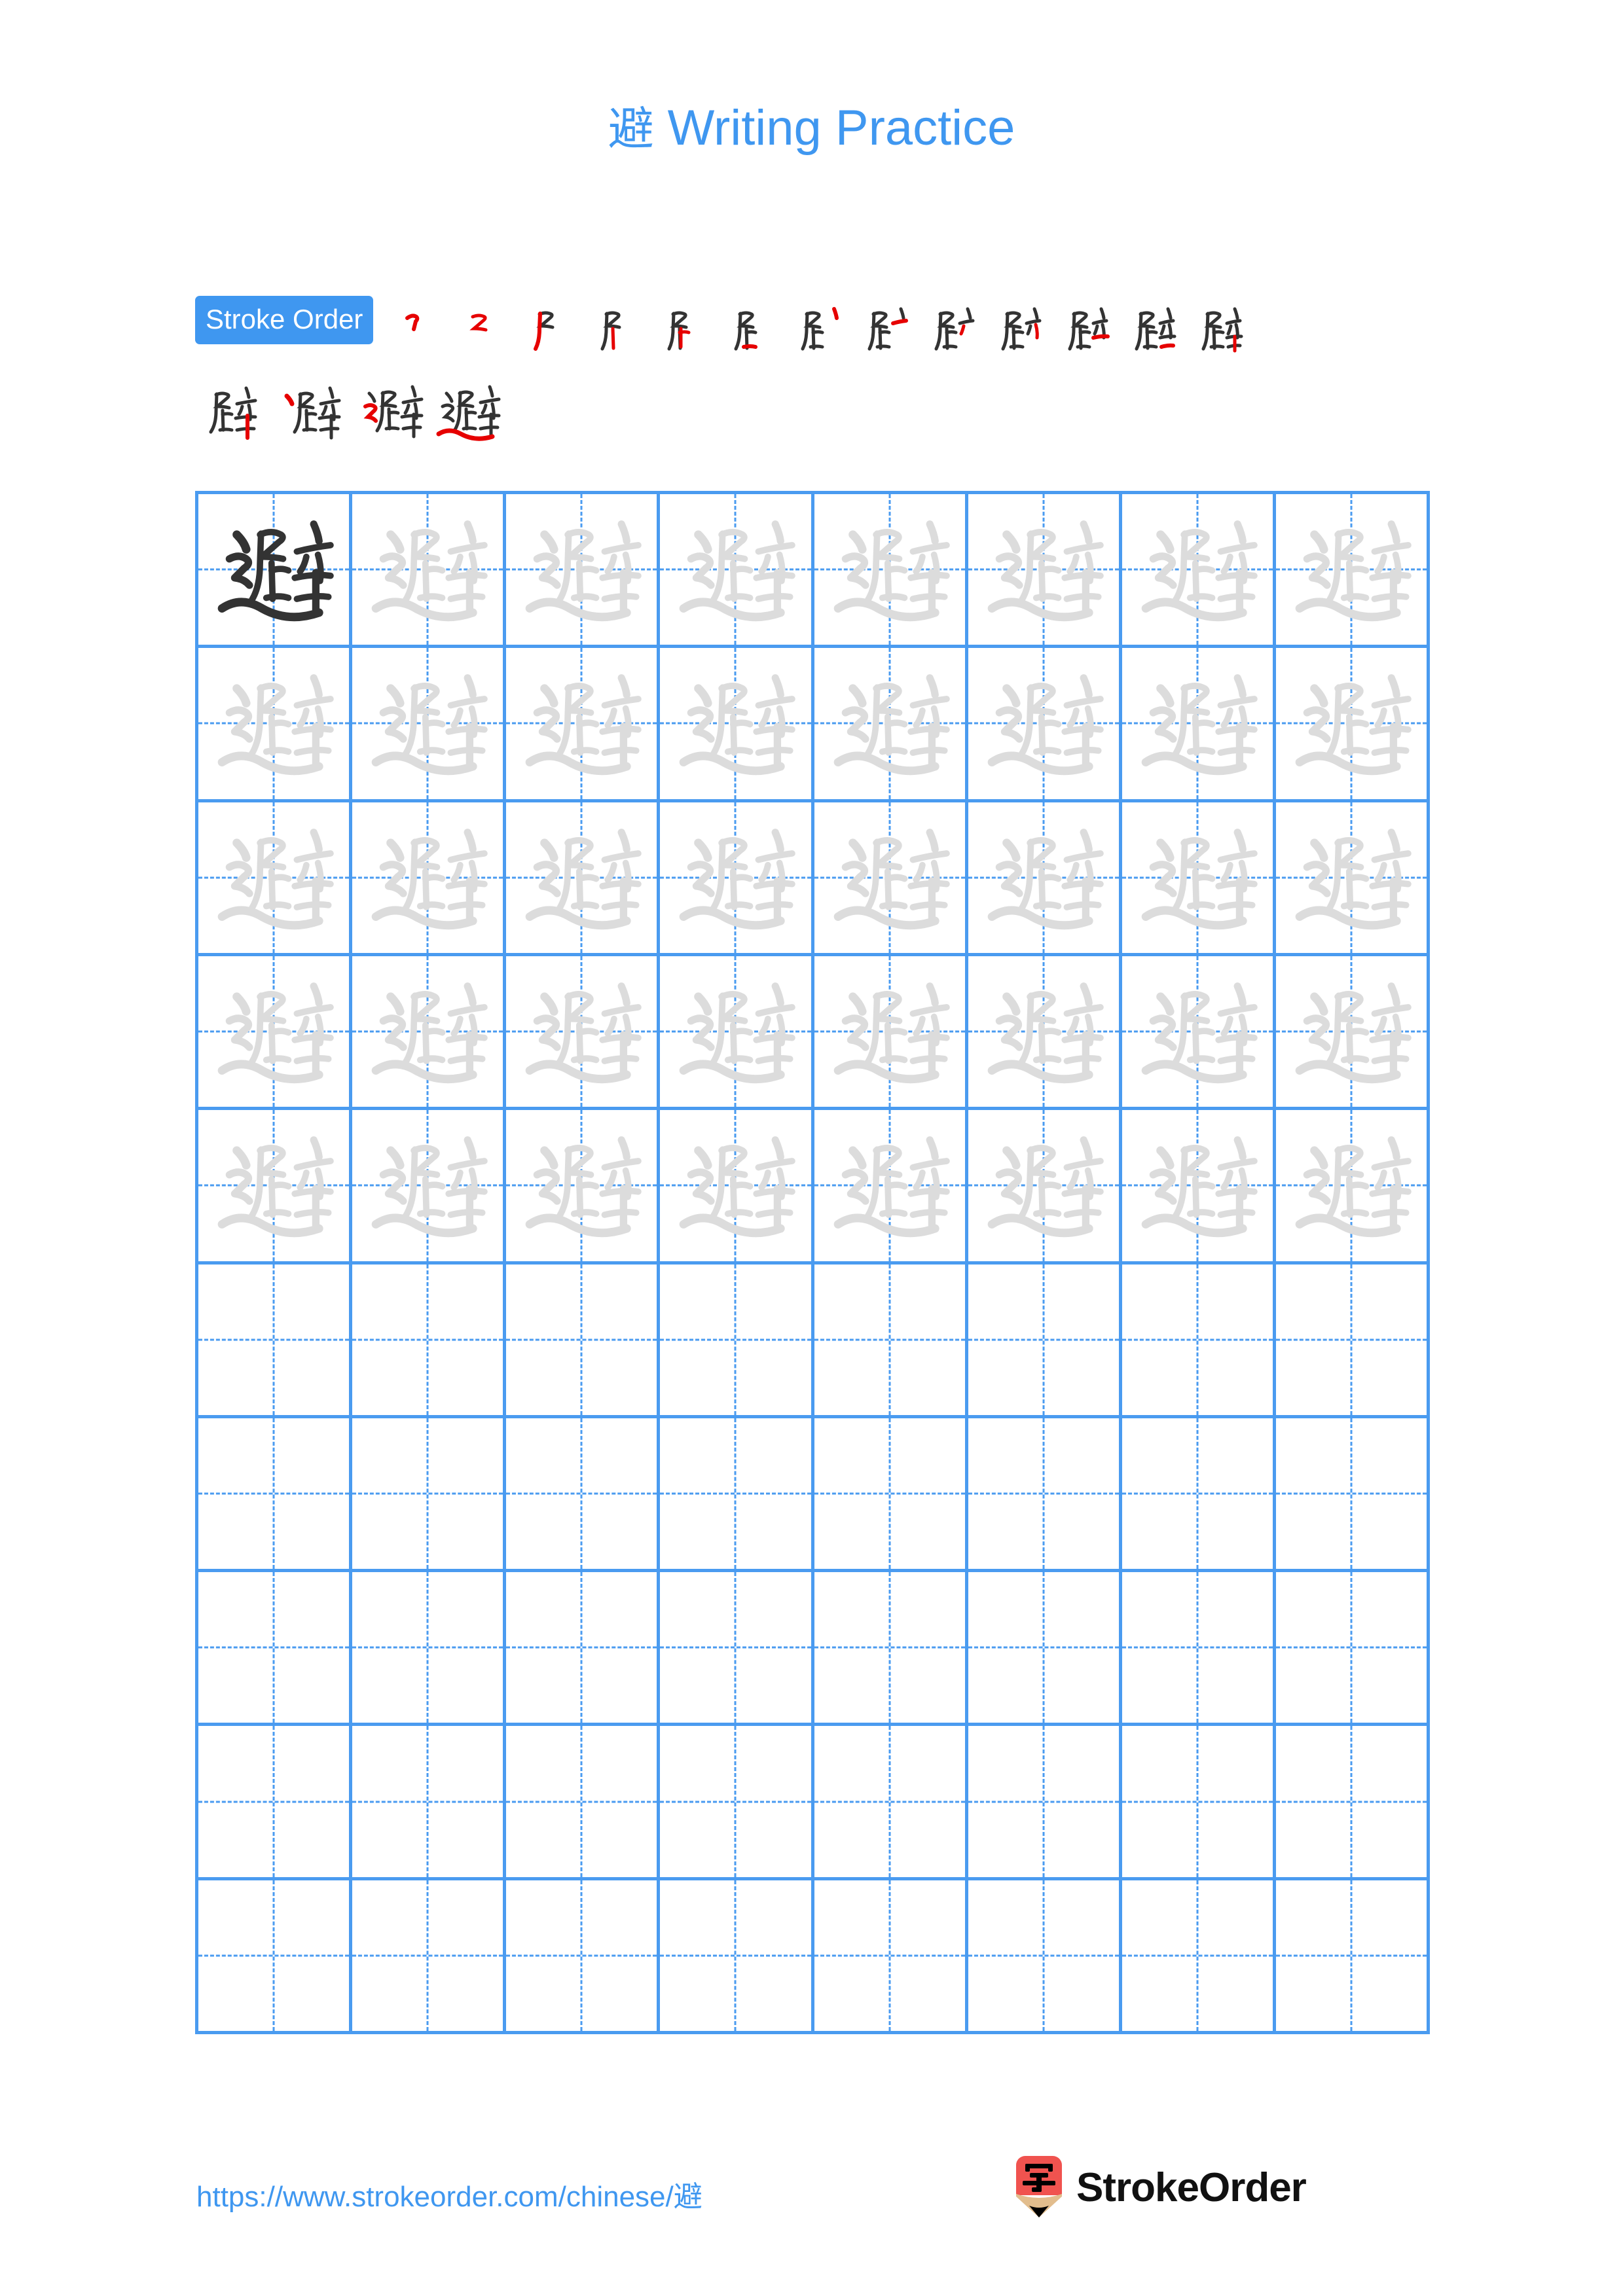 This screenshot has height=2296, width=1623. I want to click on footer-logo: StrokeOrder, so click(1160, 2187).